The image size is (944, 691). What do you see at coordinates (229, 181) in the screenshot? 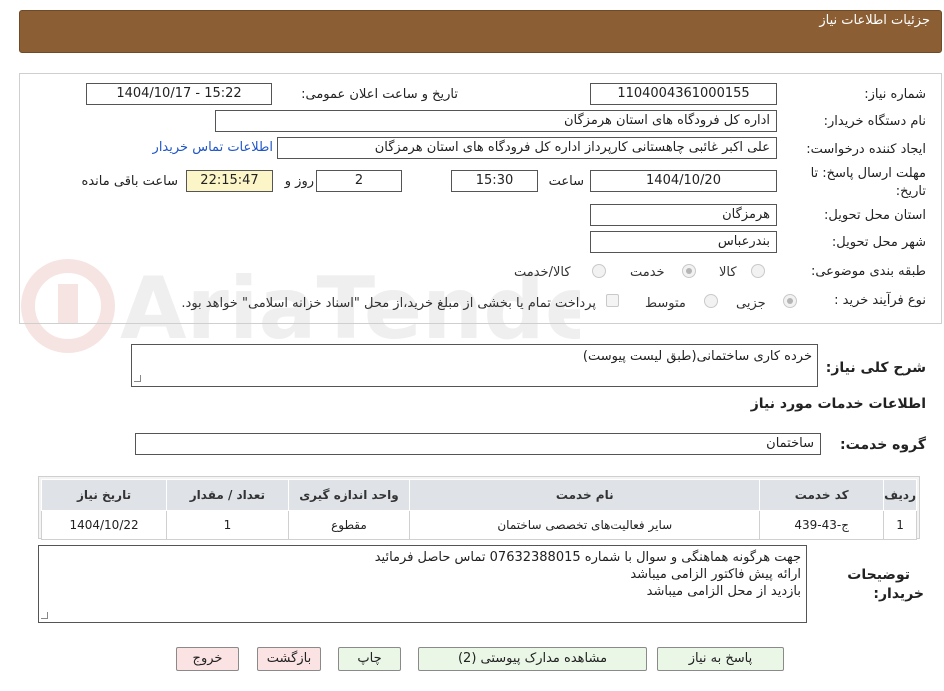
I see `remaining-time-field: 22:15:47` at bounding box center [229, 181].